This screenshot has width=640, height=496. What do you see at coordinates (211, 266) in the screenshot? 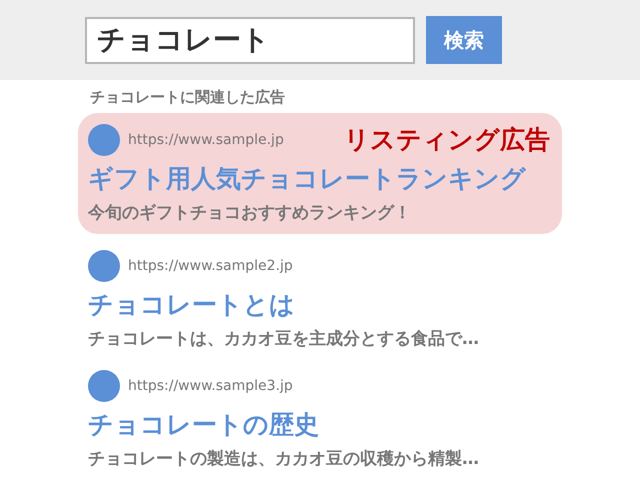
I see `result-url: https://www.sample2.jp` at bounding box center [211, 266].